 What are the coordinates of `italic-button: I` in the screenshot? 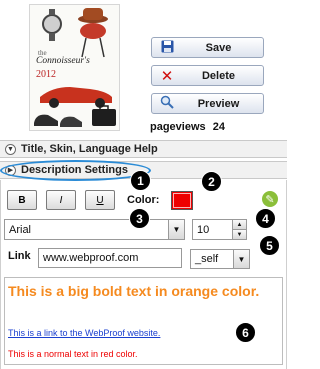 It's located at (61, 200).